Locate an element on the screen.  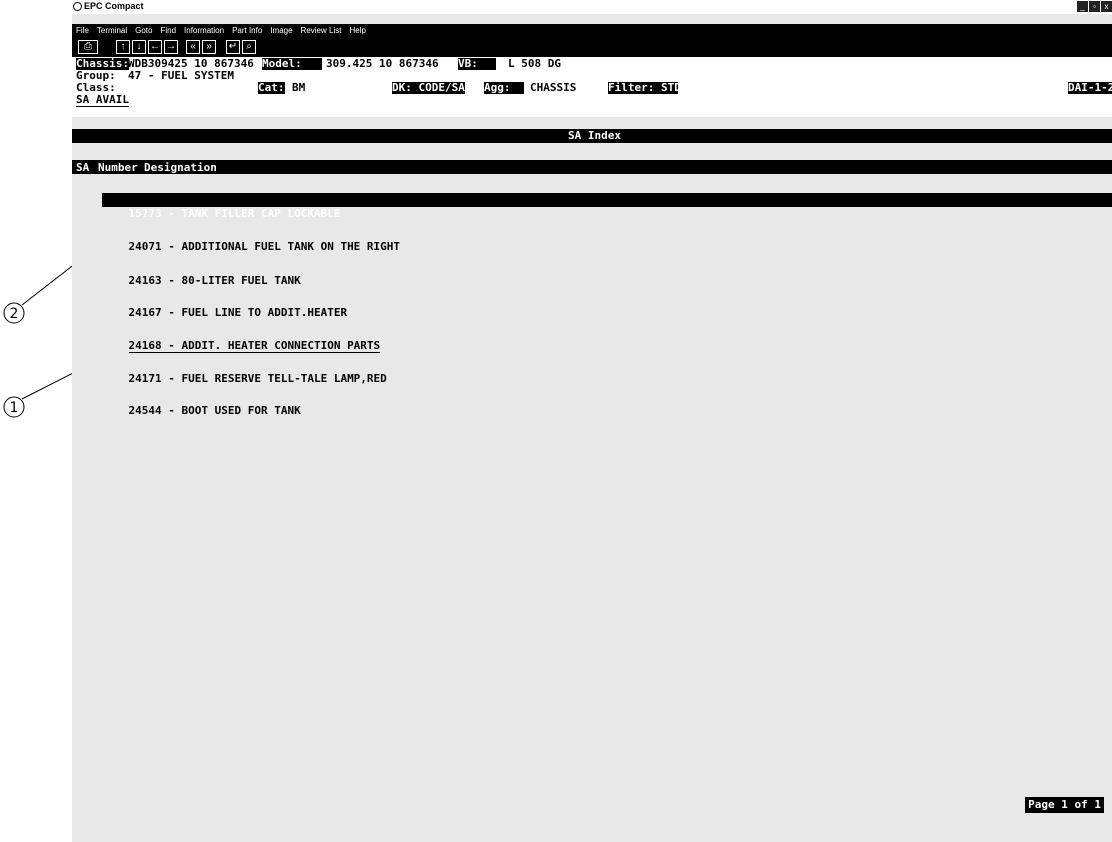
item-designation: 80-LITER FUEL TANK is located at coordinates (241, 280).